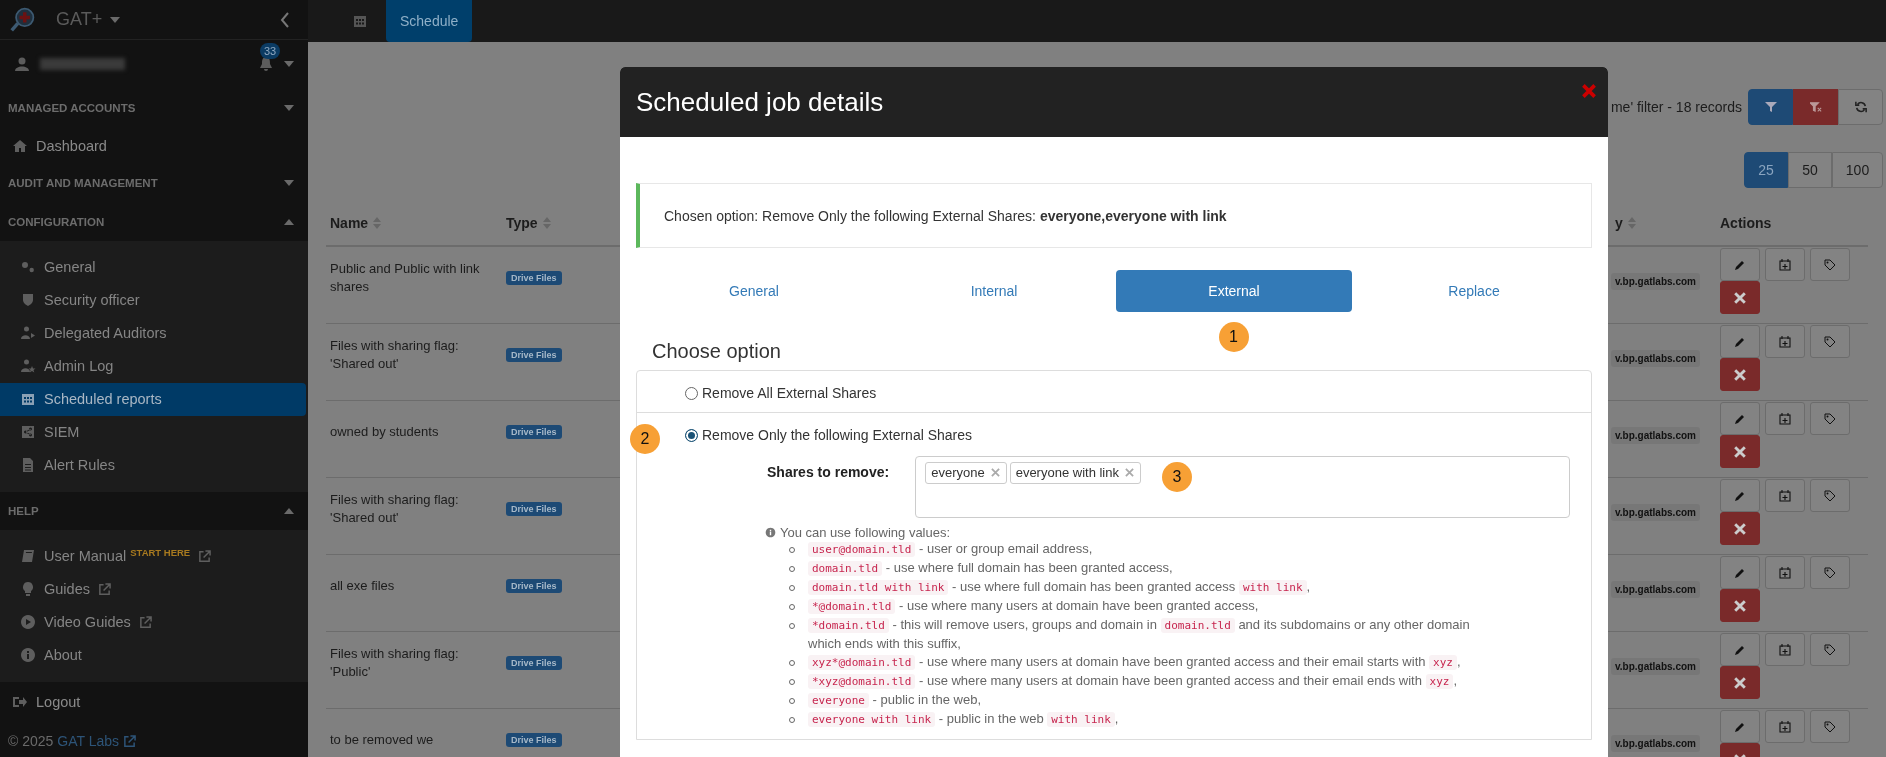 This screenshot has width=1886, height=757. I want to click on notification-badge: 33, so click(270, 51).